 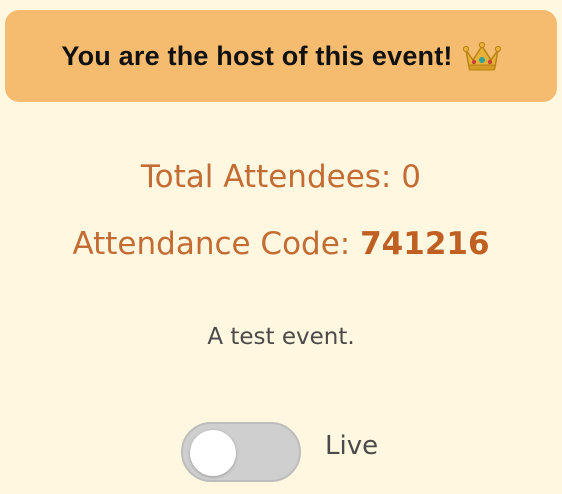 I want to click on attendance-code-value: 741216, so click(x=425, y=244).